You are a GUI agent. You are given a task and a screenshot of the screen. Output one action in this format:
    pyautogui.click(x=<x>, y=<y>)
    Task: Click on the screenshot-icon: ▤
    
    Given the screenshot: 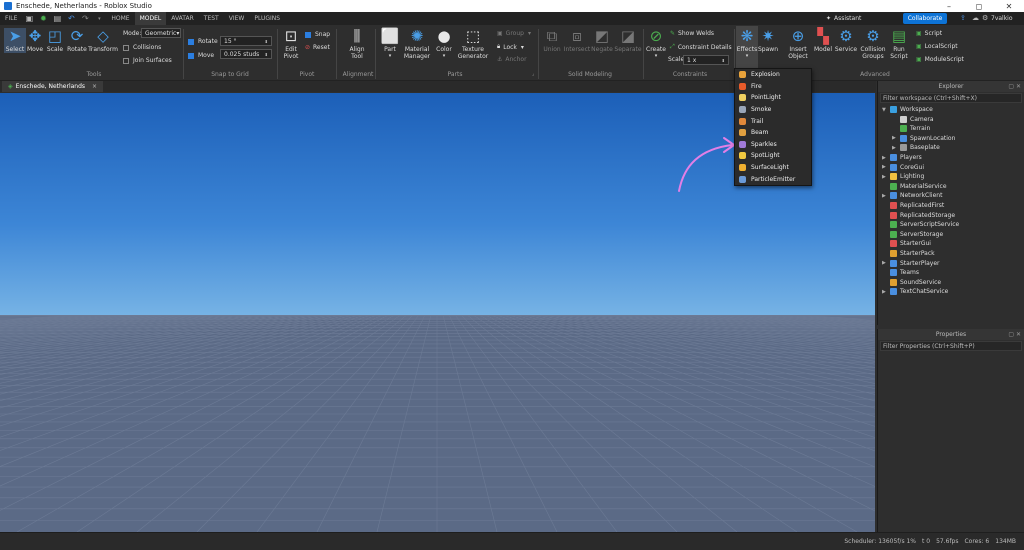 What is the action you would take?
    pyautogui.click(x=57, y=18)
    